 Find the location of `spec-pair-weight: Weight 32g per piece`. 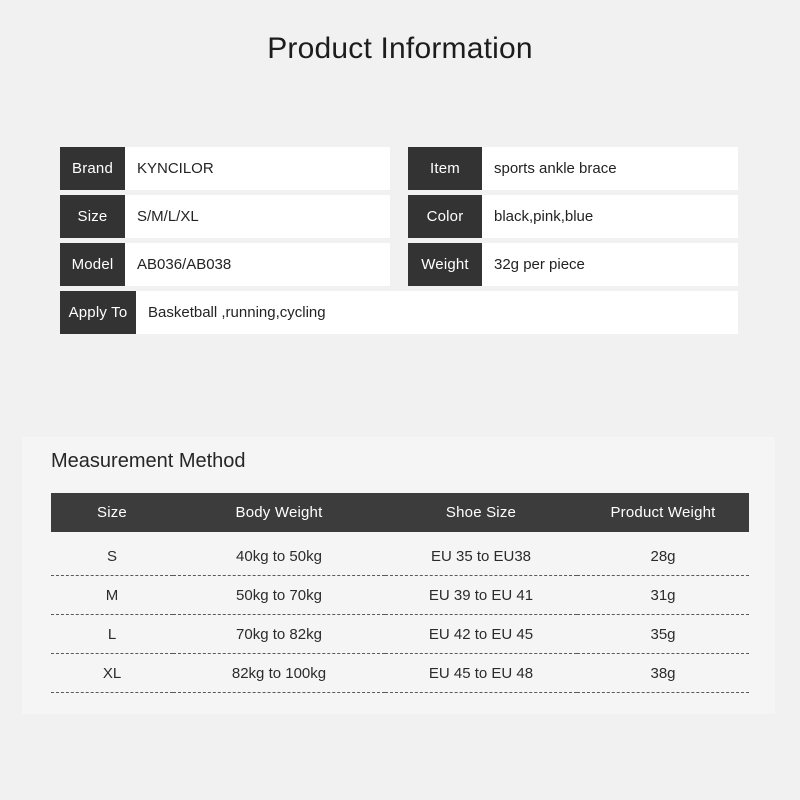

spec-pair-weight: Weight 32g per piece is located at coordinates (573, 264).